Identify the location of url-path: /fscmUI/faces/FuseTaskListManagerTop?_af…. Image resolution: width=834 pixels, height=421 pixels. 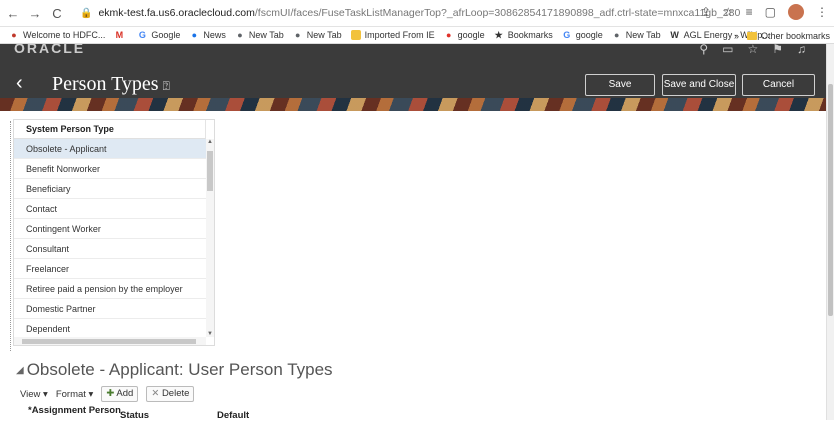
(497, 13).